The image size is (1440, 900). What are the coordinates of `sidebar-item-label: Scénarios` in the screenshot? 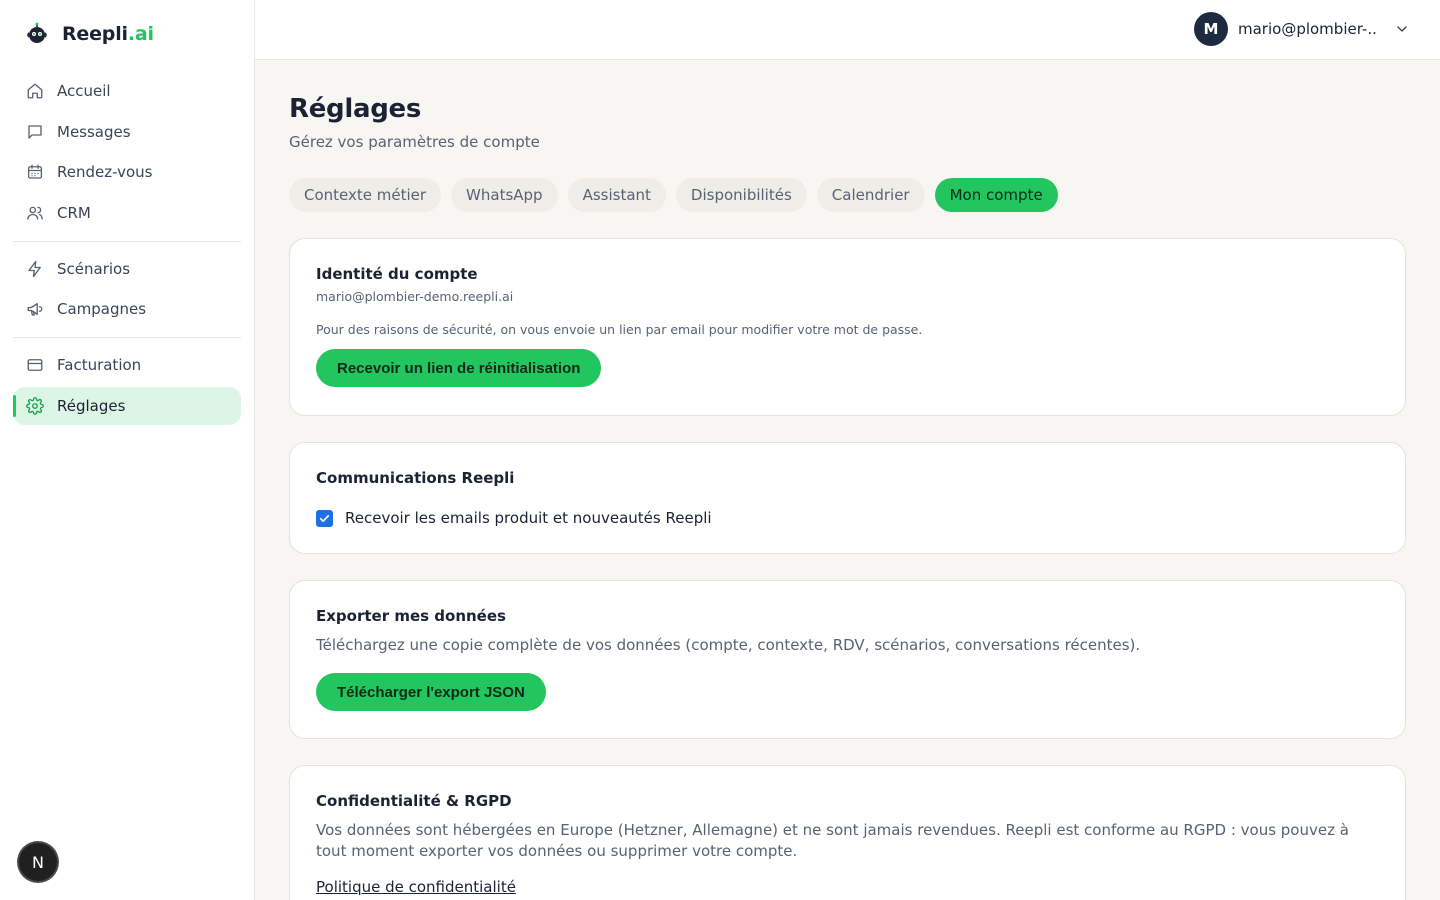 It's located at (94, 268).